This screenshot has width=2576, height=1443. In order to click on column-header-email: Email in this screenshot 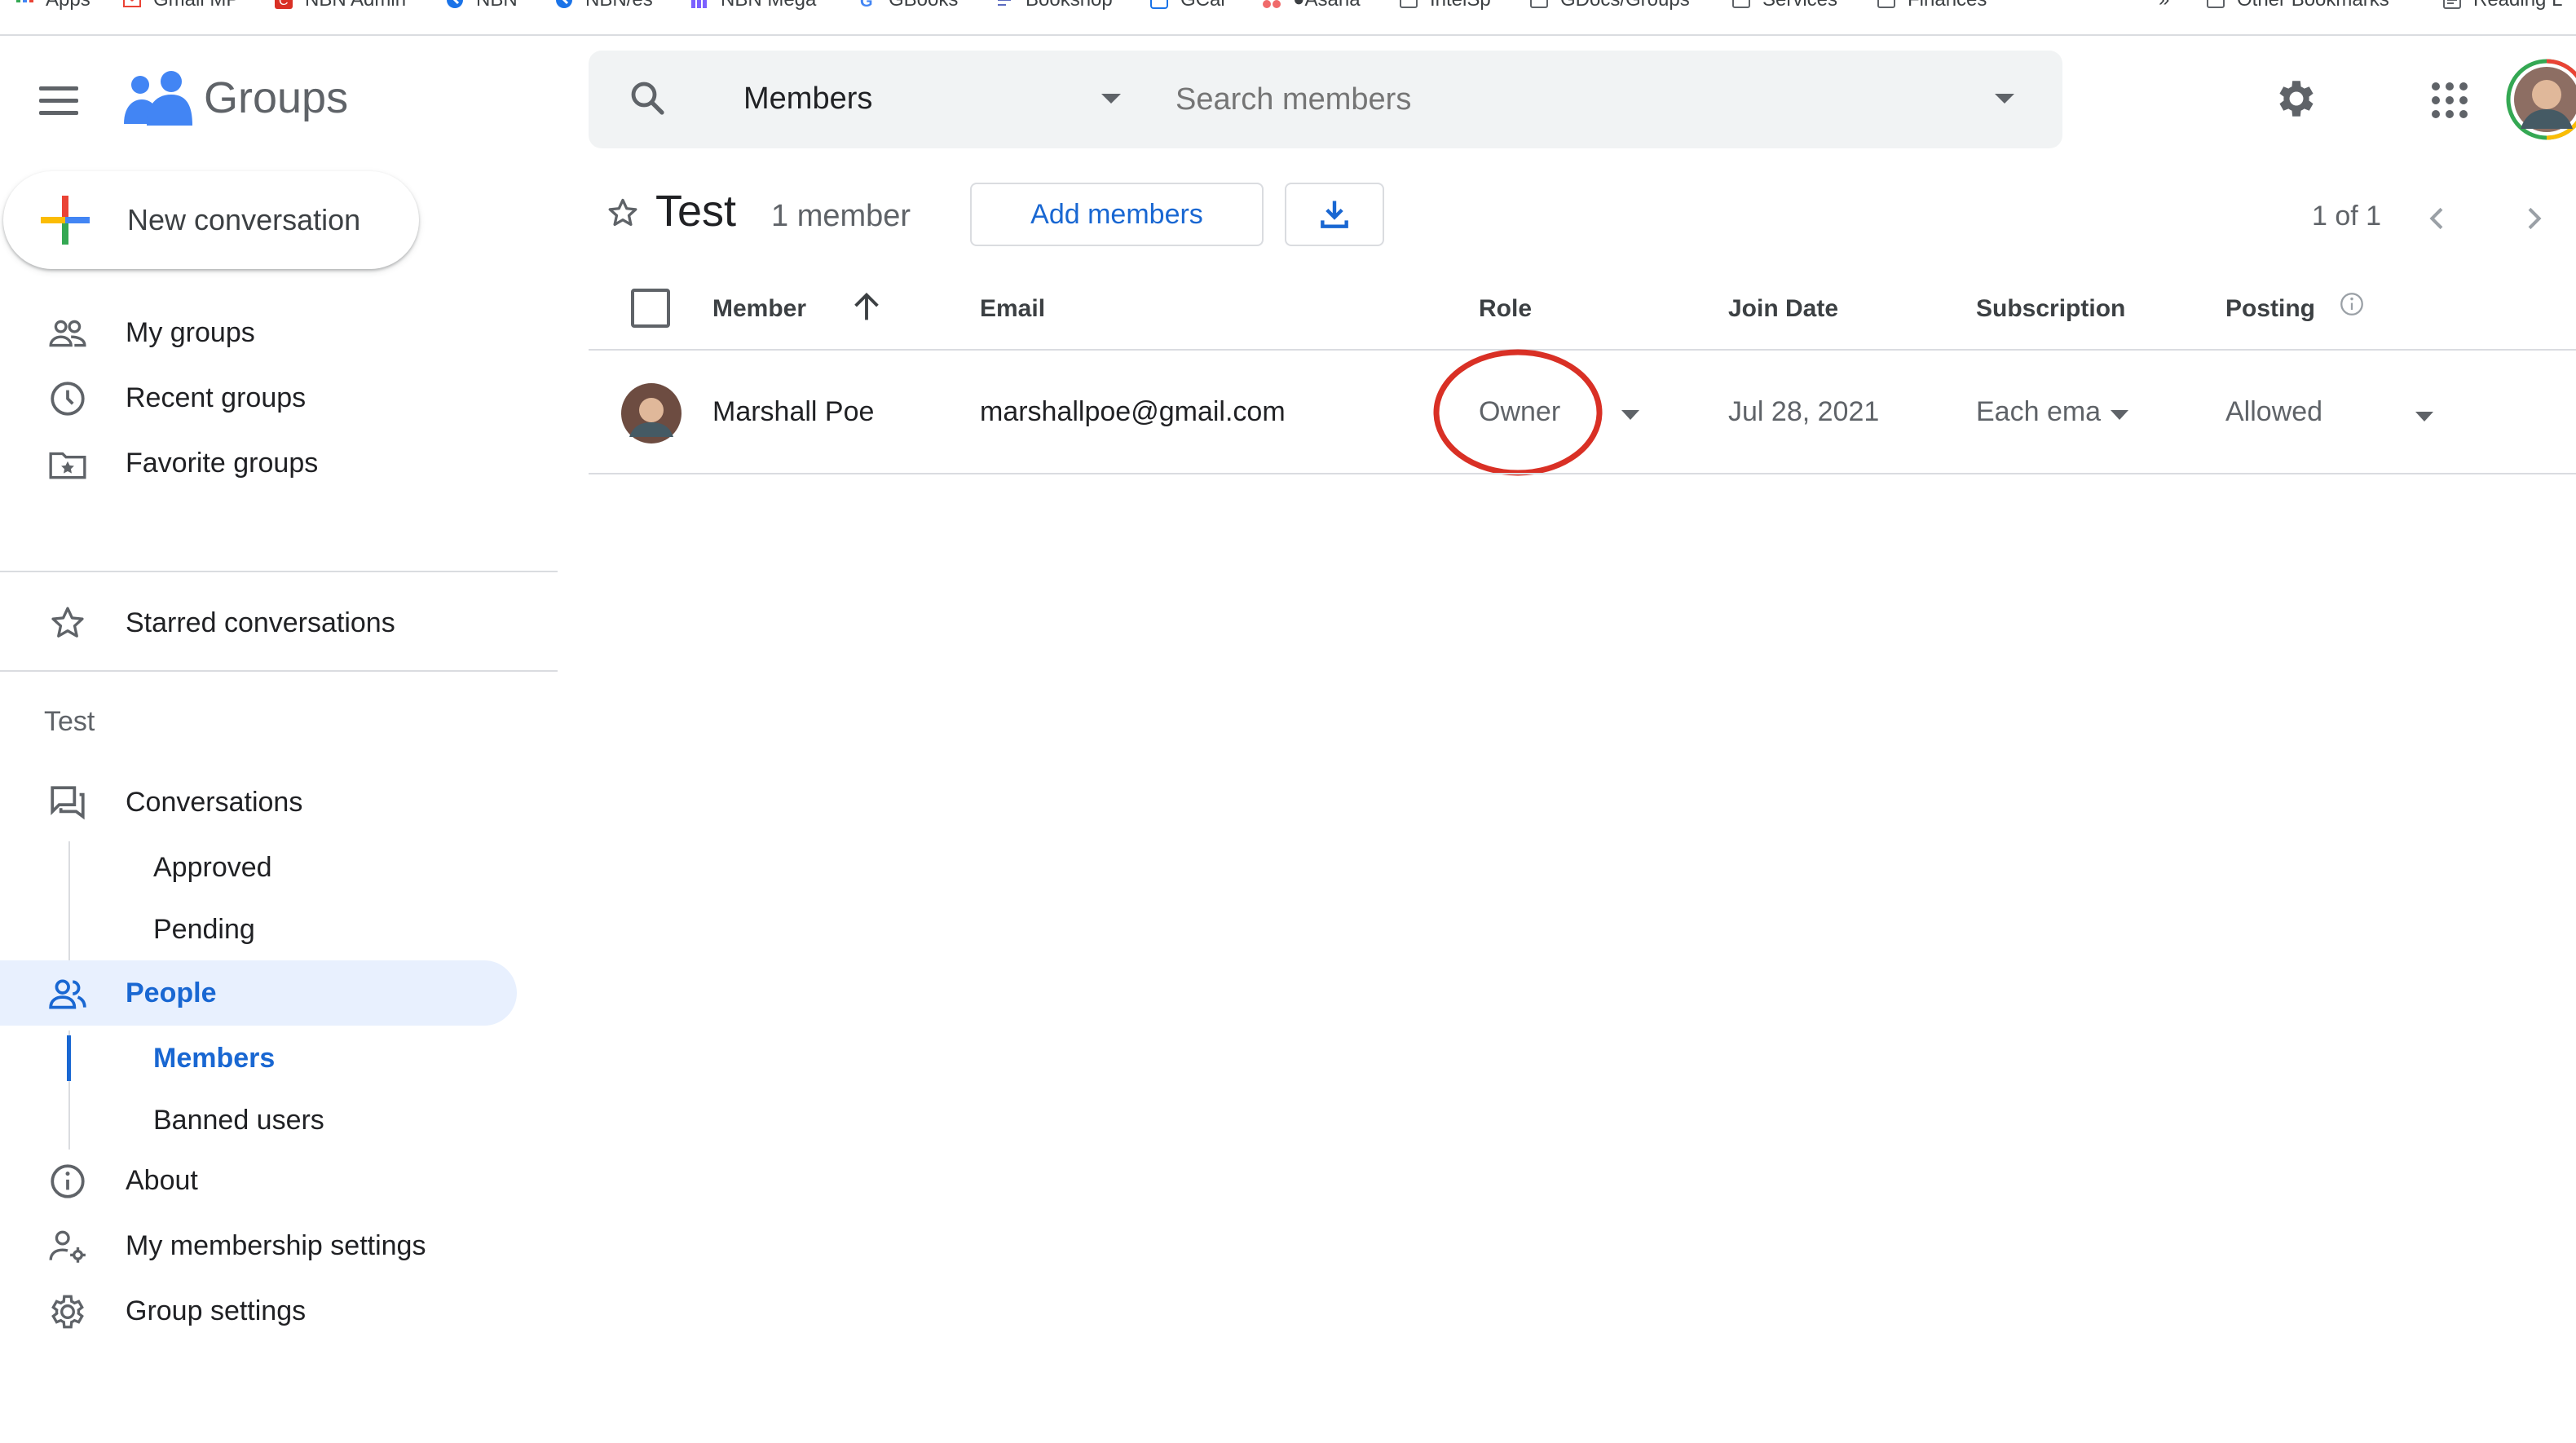, I will do `click(1013, 308)`.